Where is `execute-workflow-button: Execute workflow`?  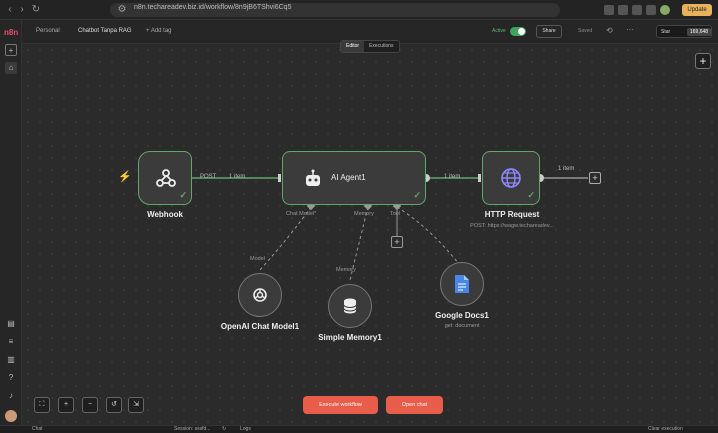
execute-workflow-button: Execute workflow is located at coordinates (340, 405).